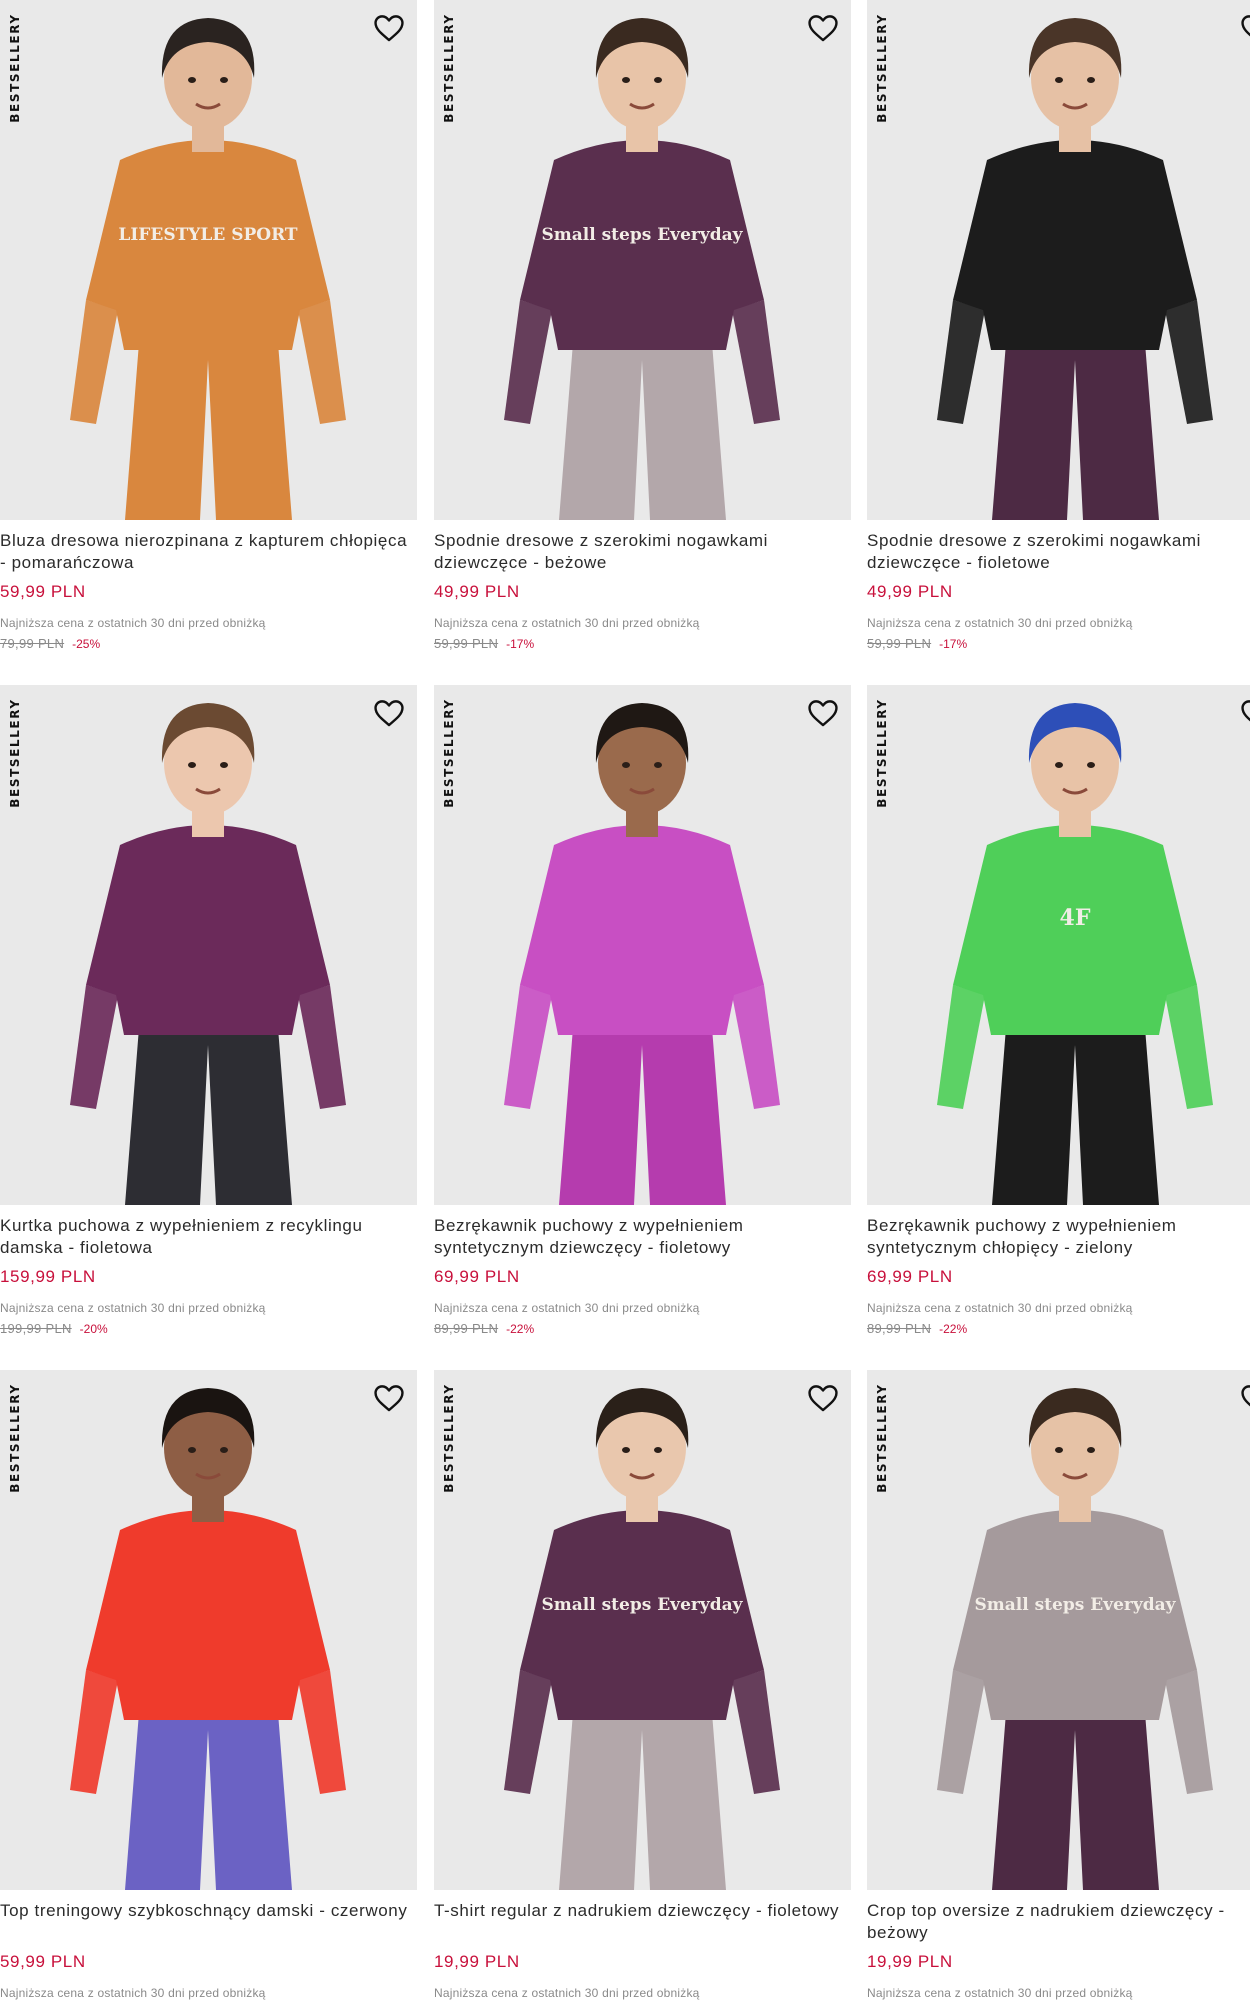 Image resolution: width=1250 pixels, height=2014 pixels. I want to click on product-photo: 4F, so click(1058, 945).